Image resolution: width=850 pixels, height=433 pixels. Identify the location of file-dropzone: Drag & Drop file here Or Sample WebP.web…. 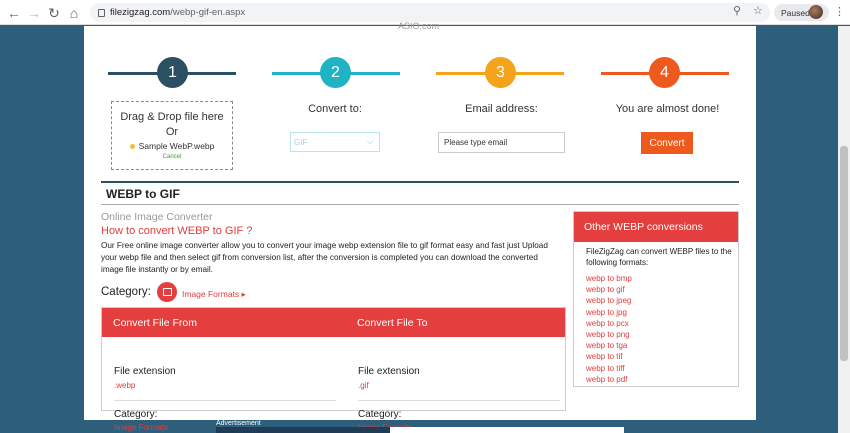
(172, 135).